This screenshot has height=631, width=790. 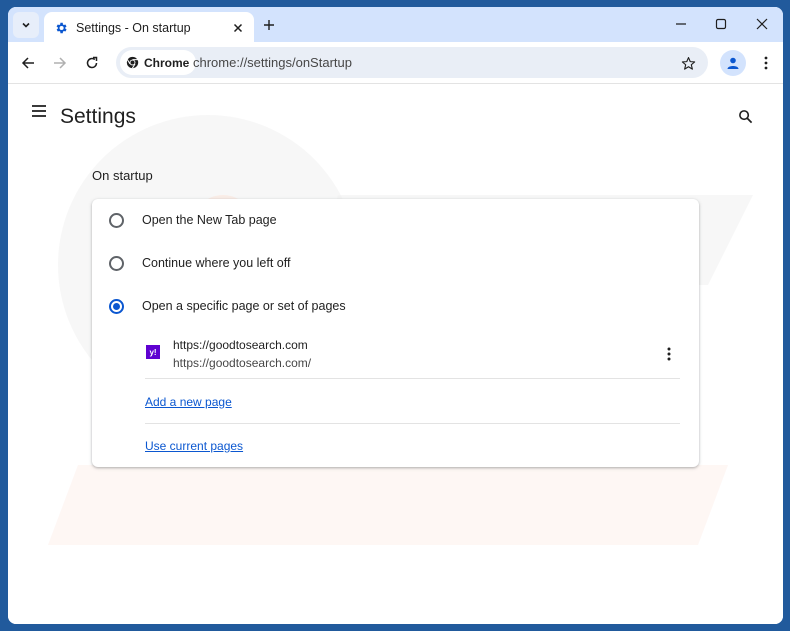 What do you see at coordinates (132, 62) in the screenshot?
I see `chrome-logo-icon` at bounding box center [132, 62].